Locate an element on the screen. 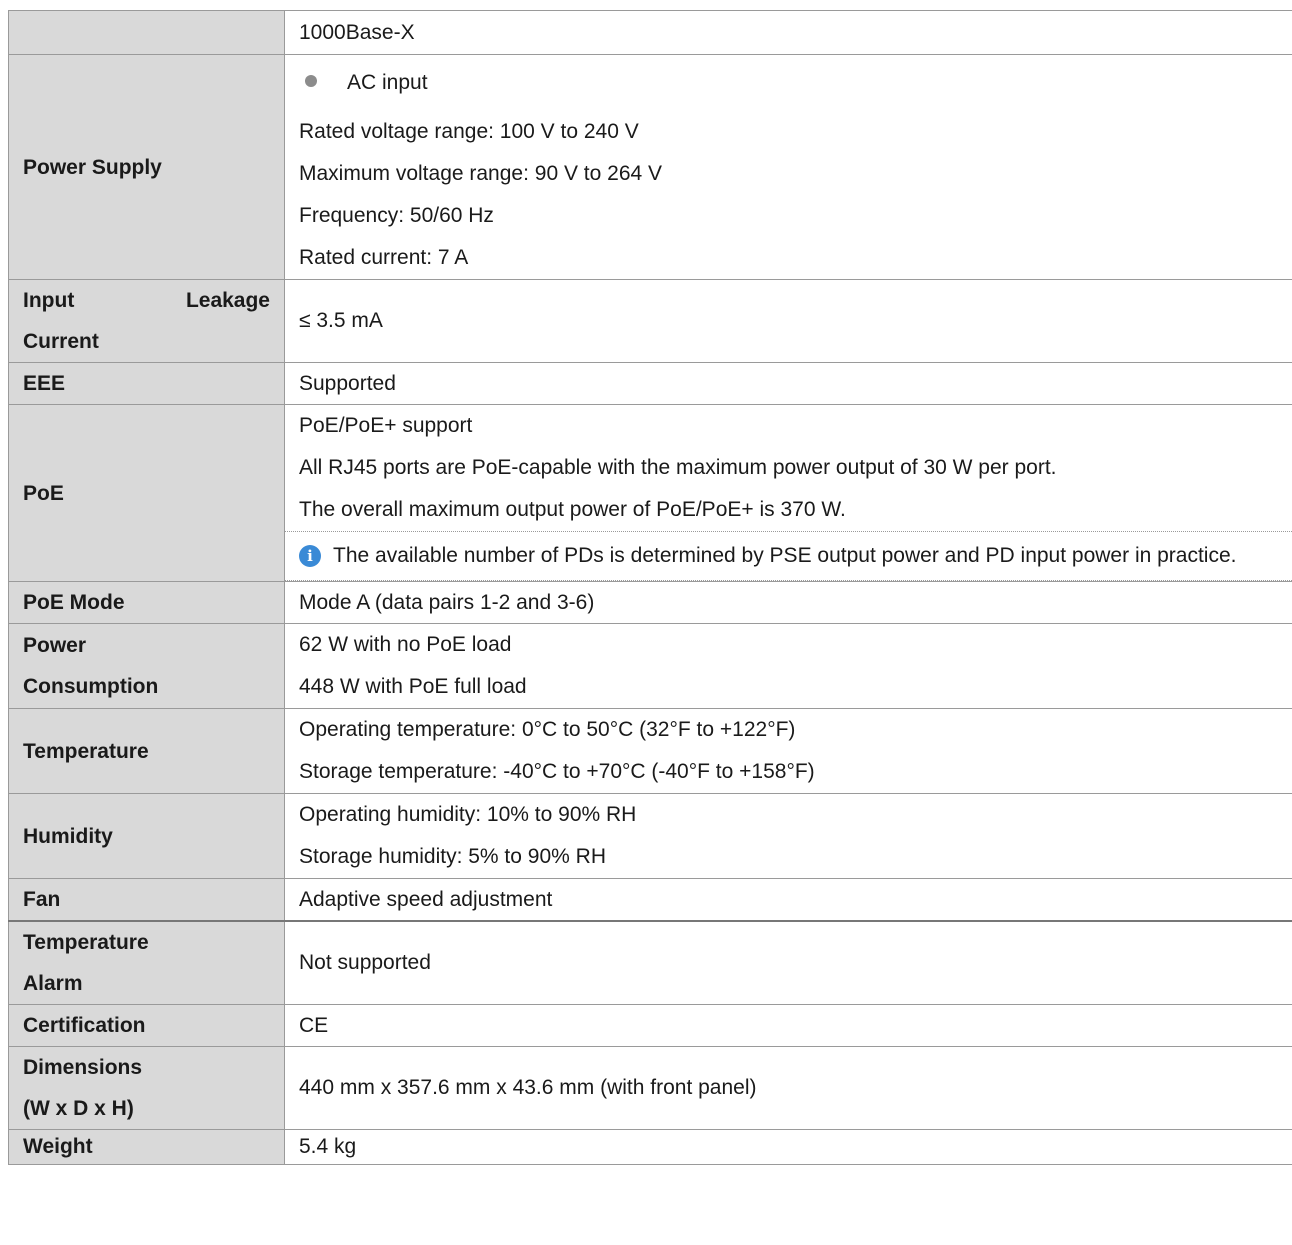 This screenshot has width=1292, height=1245. label-word: Leakage is located at coordinates (227, 300).